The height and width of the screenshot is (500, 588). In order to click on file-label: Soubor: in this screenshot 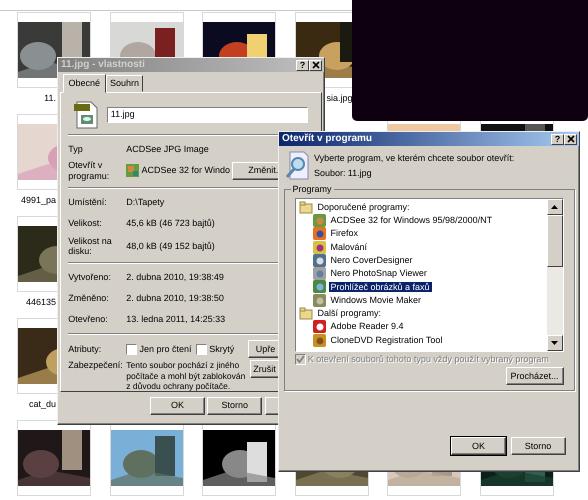, I will do `click(330, 173)`.